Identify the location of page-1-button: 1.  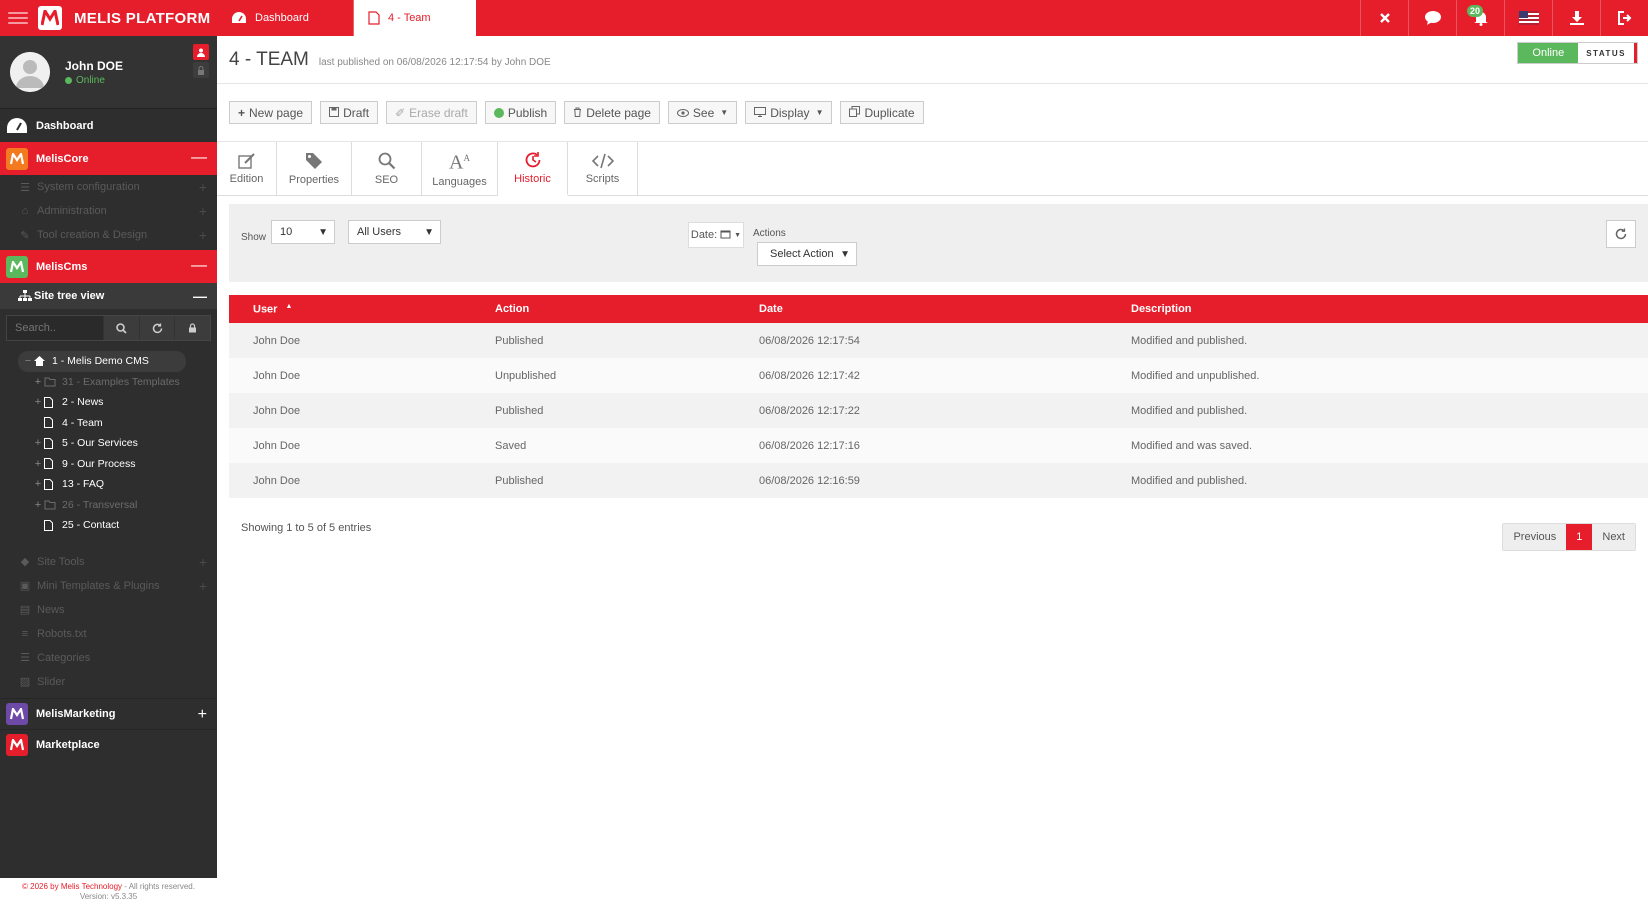
(1579, 537).